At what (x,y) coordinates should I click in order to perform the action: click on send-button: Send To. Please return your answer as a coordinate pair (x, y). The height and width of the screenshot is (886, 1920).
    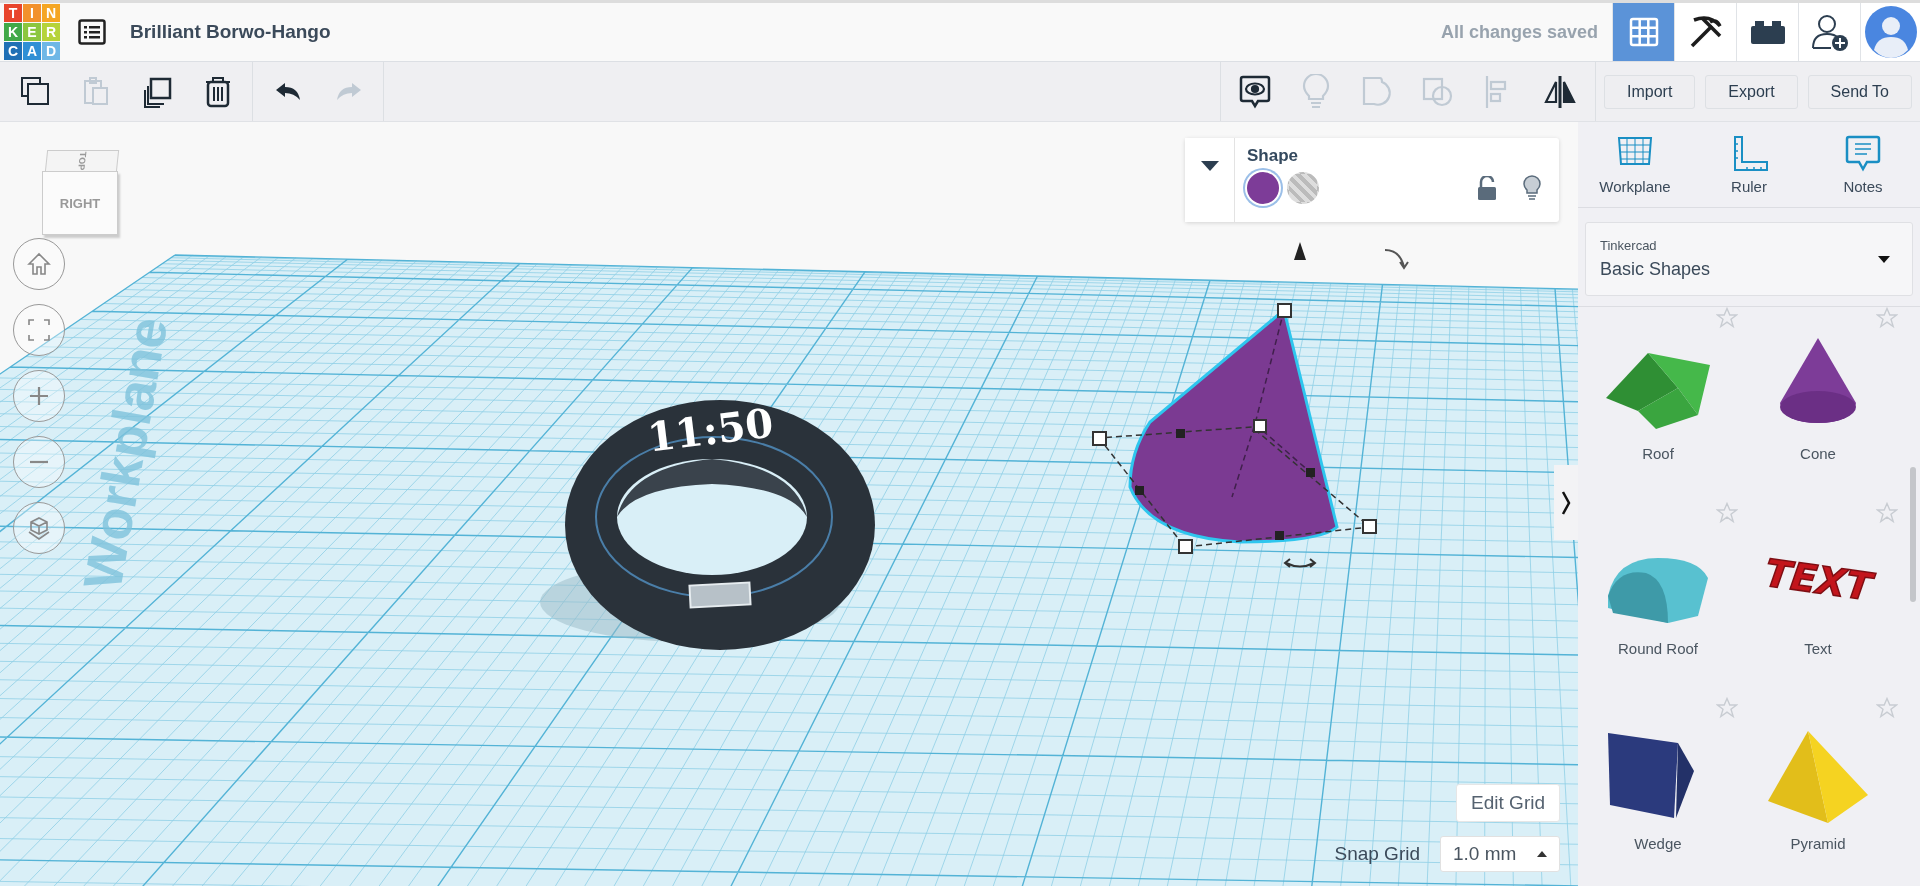
    Looking at the image, I should click on (1859, 91).